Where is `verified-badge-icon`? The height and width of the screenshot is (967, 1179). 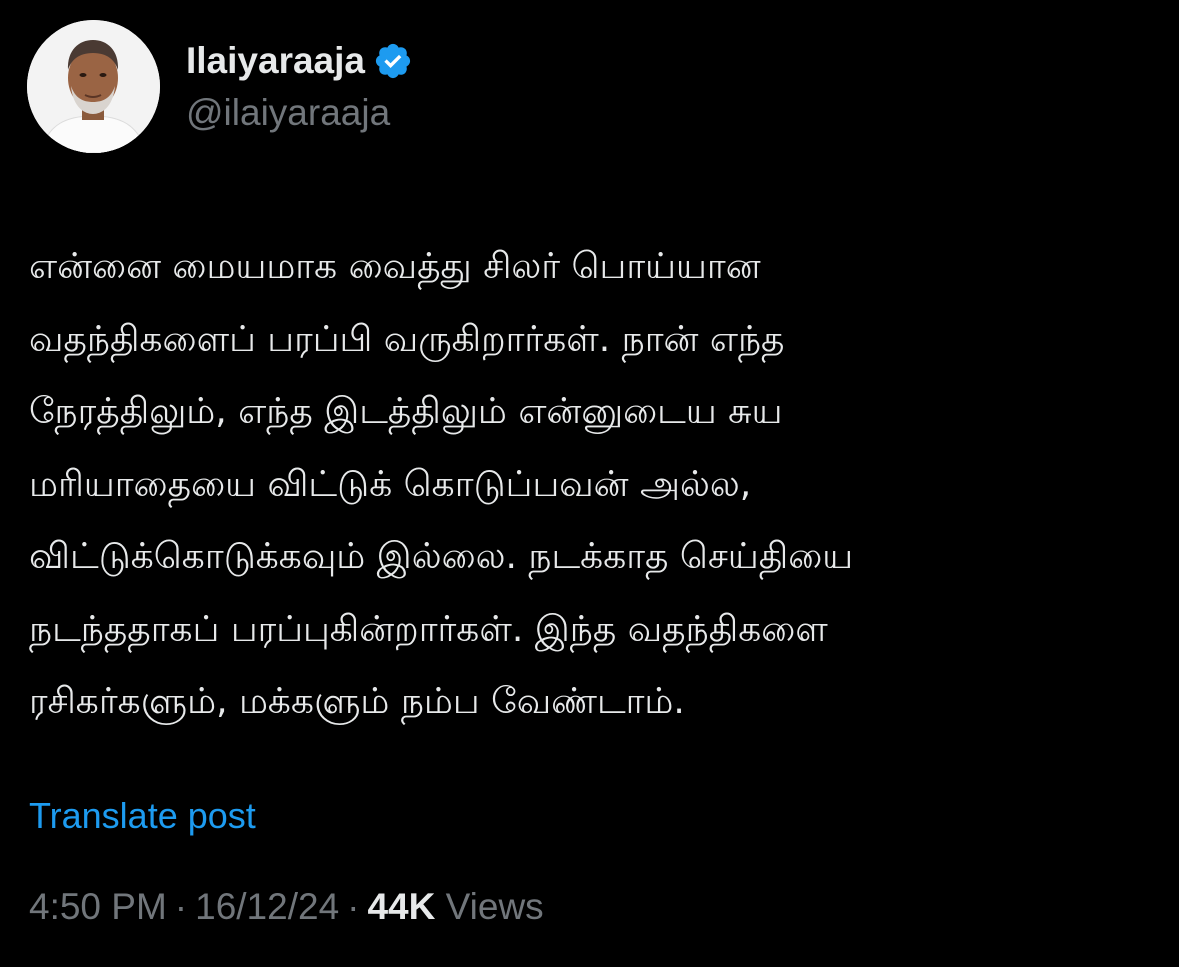
verified-badge-icon is located at coordinates (393, 61).